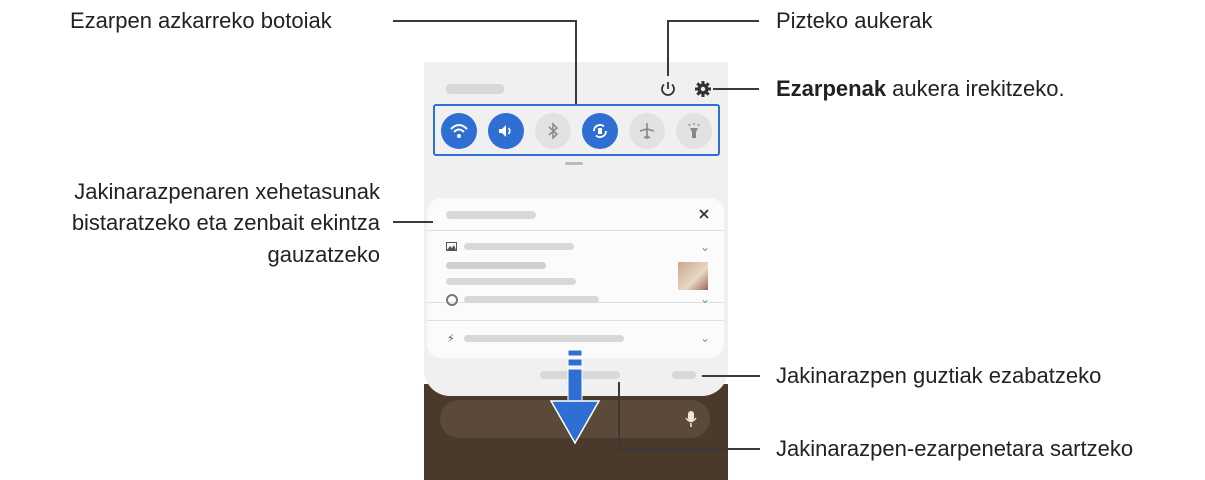 Image resolution: width=1205 pixels, height=480 pixels. I want to click on notification-details-line-1: Jakinarazpenaren xehetasunak, so click(227, 191).